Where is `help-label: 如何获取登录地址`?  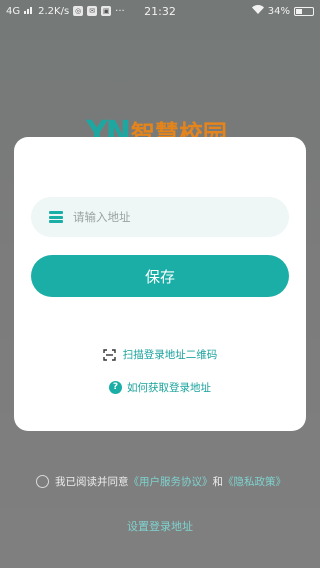
help-label: 如何获取登录地址 is located at coordinates (169, 388).